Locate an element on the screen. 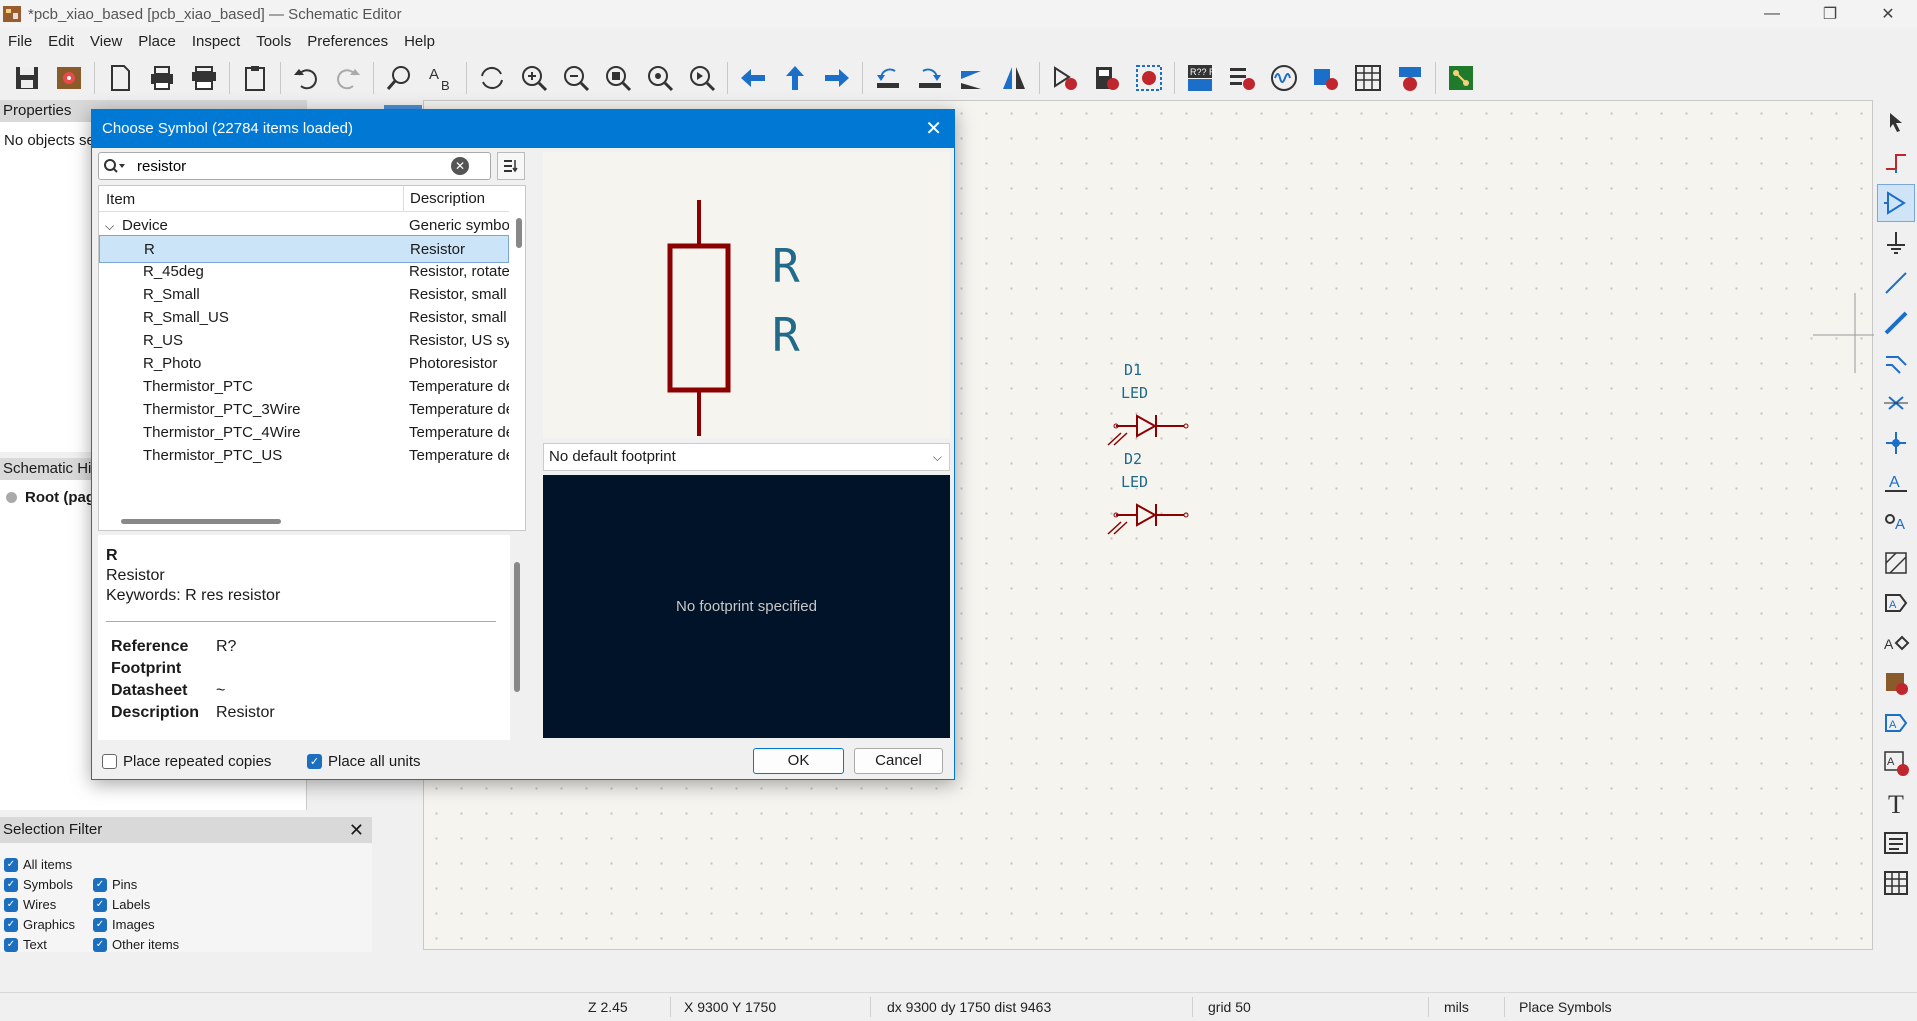 This screenshot has width=1917, height=1021. menu-tools: Tools is located at coordinates (273, 41).